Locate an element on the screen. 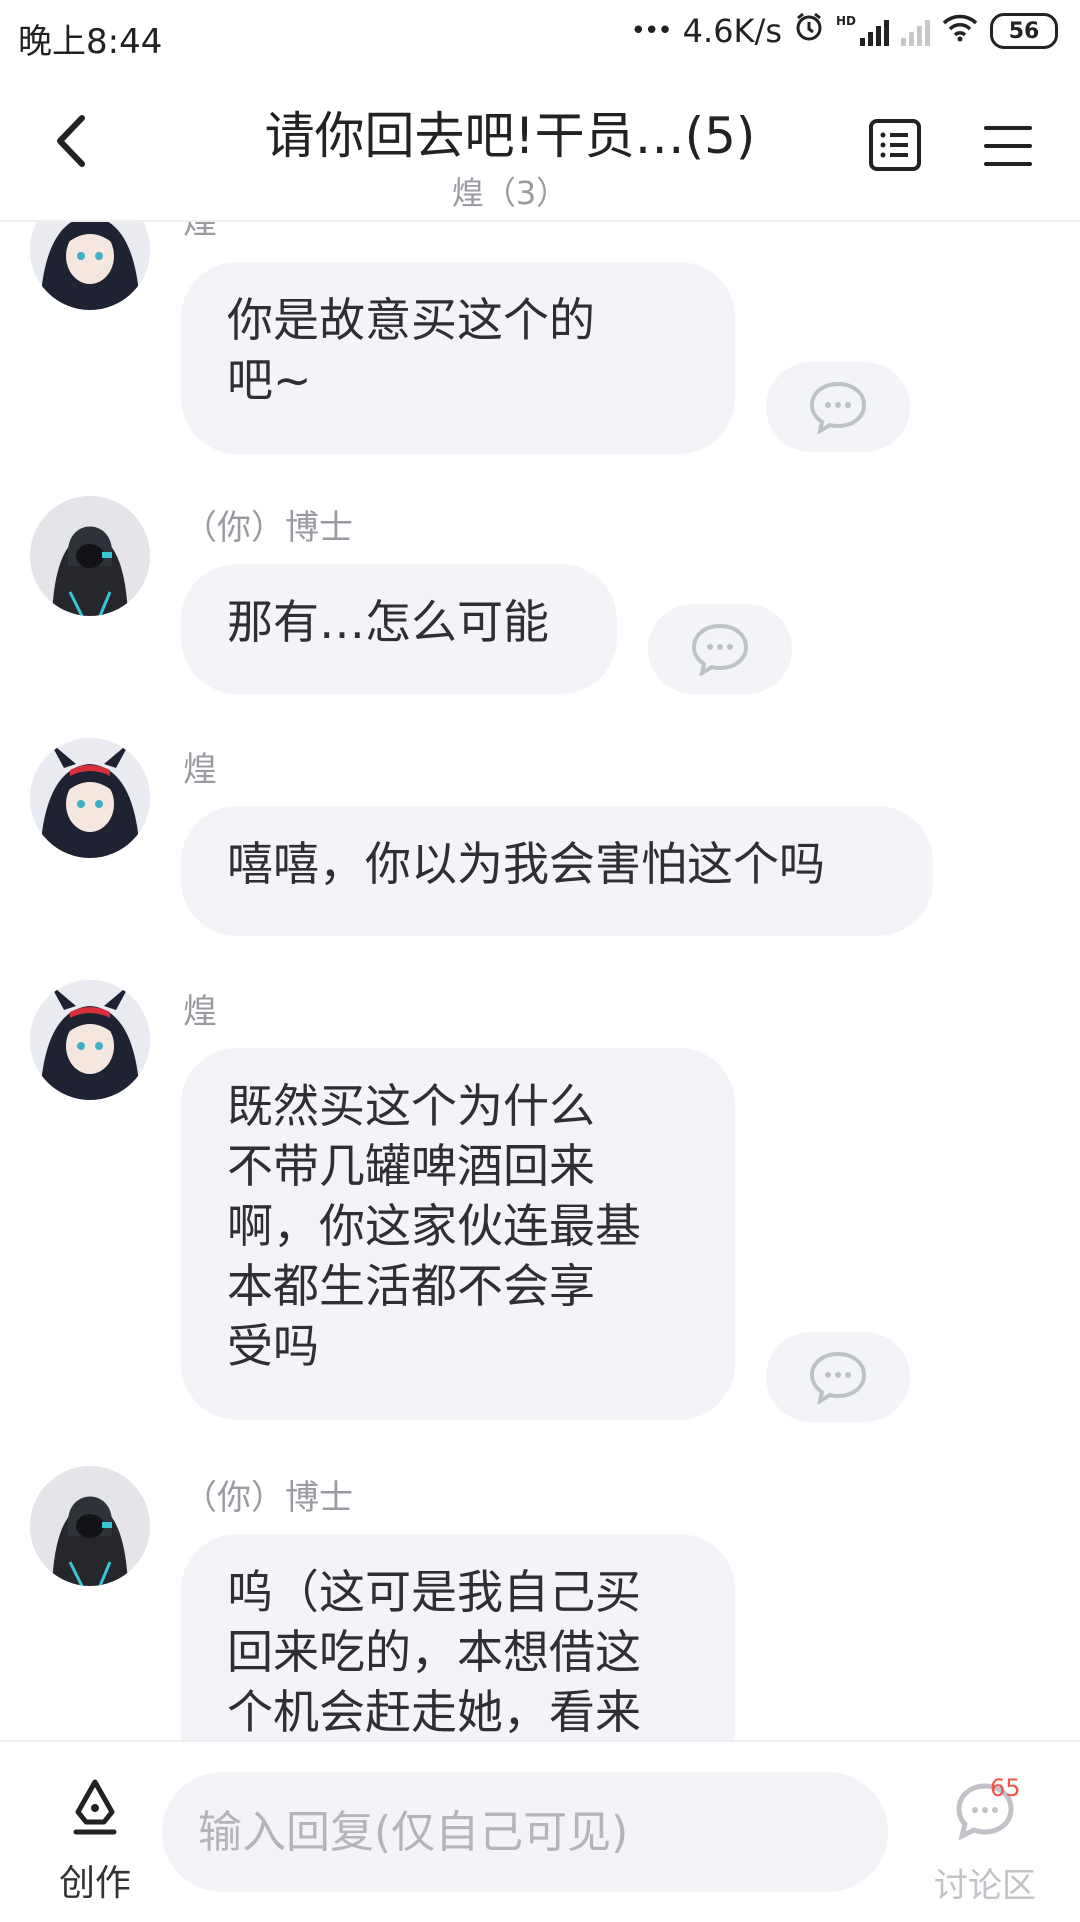 Image resolution: width=1080 pixels, height=1922 pixels. message-bubble: 那有…怎么可能 is located at coordinates (399, 629).